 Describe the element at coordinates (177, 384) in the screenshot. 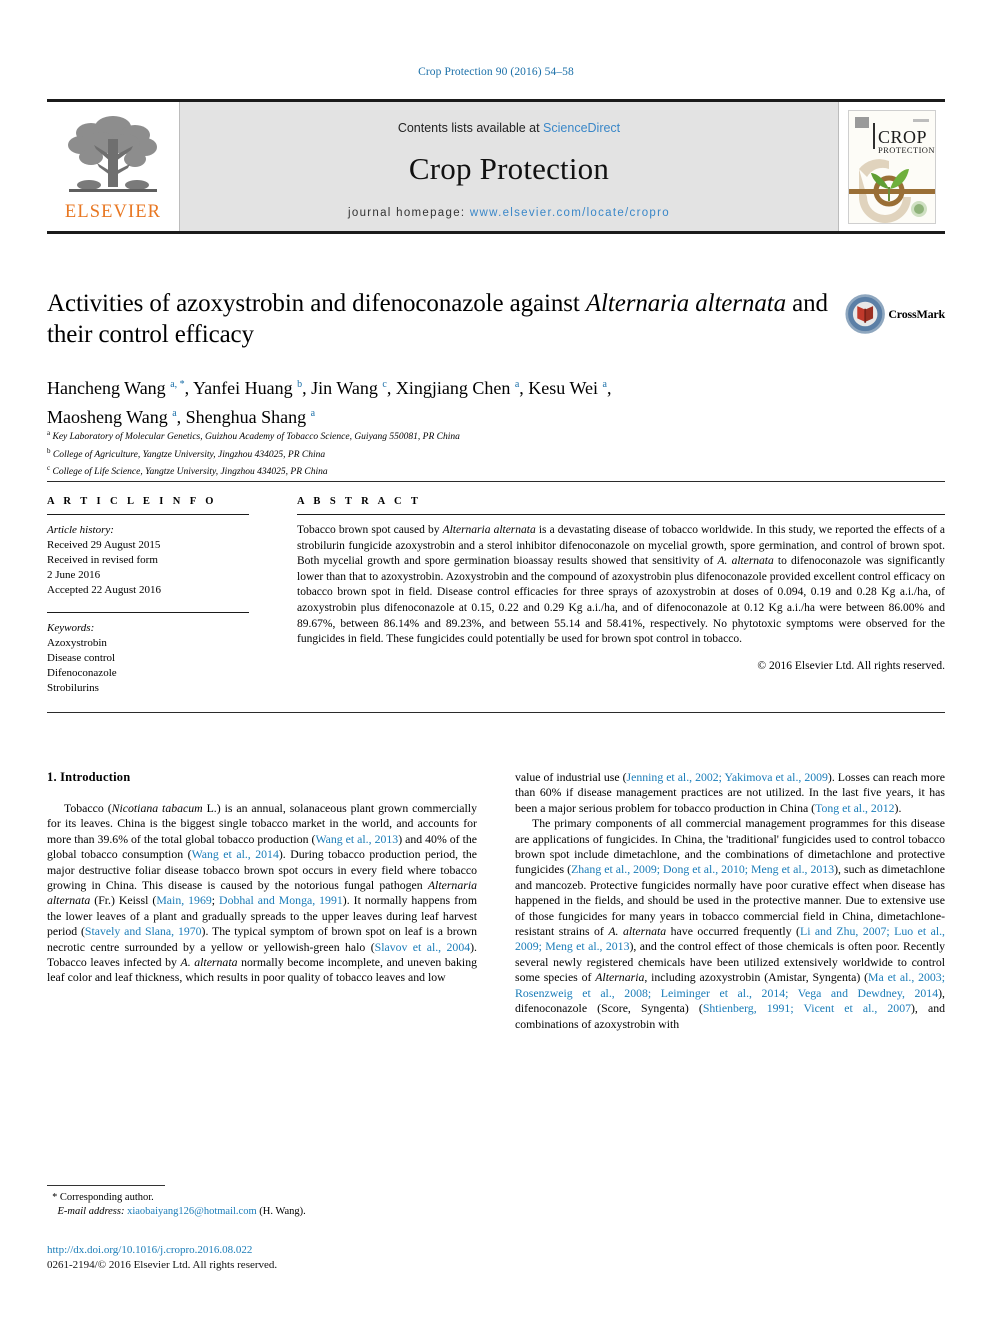

I see `author-marks: a, *` at that location.